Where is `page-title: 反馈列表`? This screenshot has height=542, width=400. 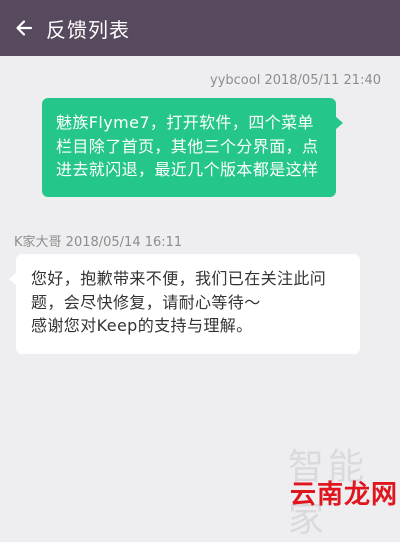
page-title: 反馈列表 is located at coordinates (88, 29).